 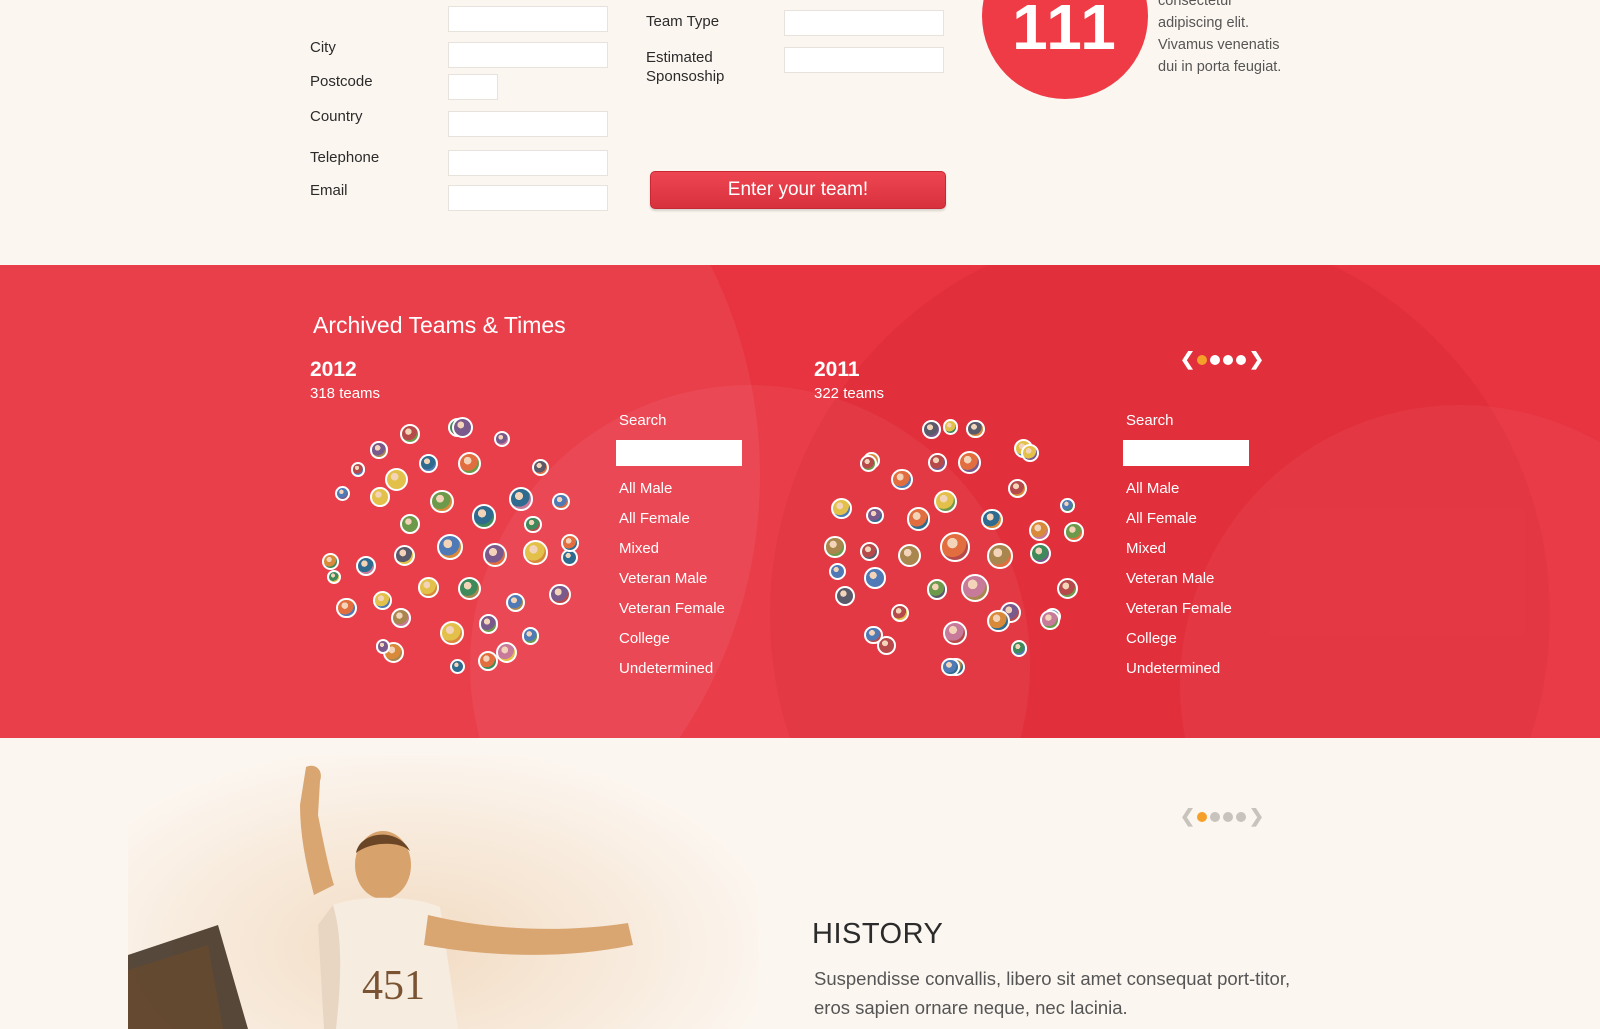 What do you see at coordinates (672, 554) in the screenshot?
I see `category-filter-item: Mixed` at bounding box center [672, 554].